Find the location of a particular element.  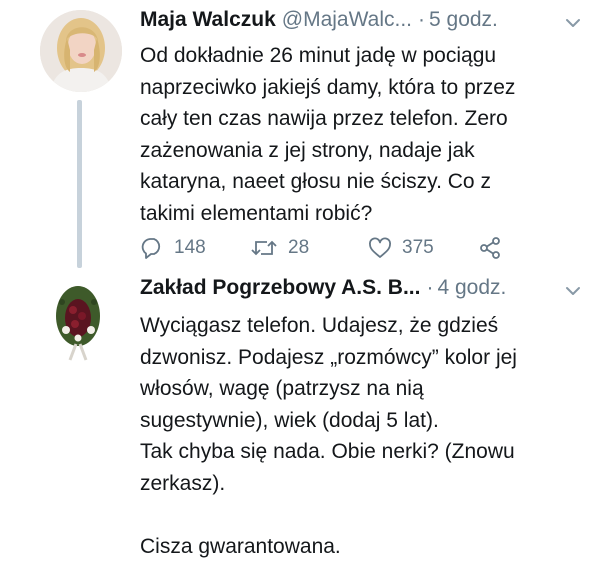

tweet-timestamp: 5 godz. is located at coordinates (463, 20).